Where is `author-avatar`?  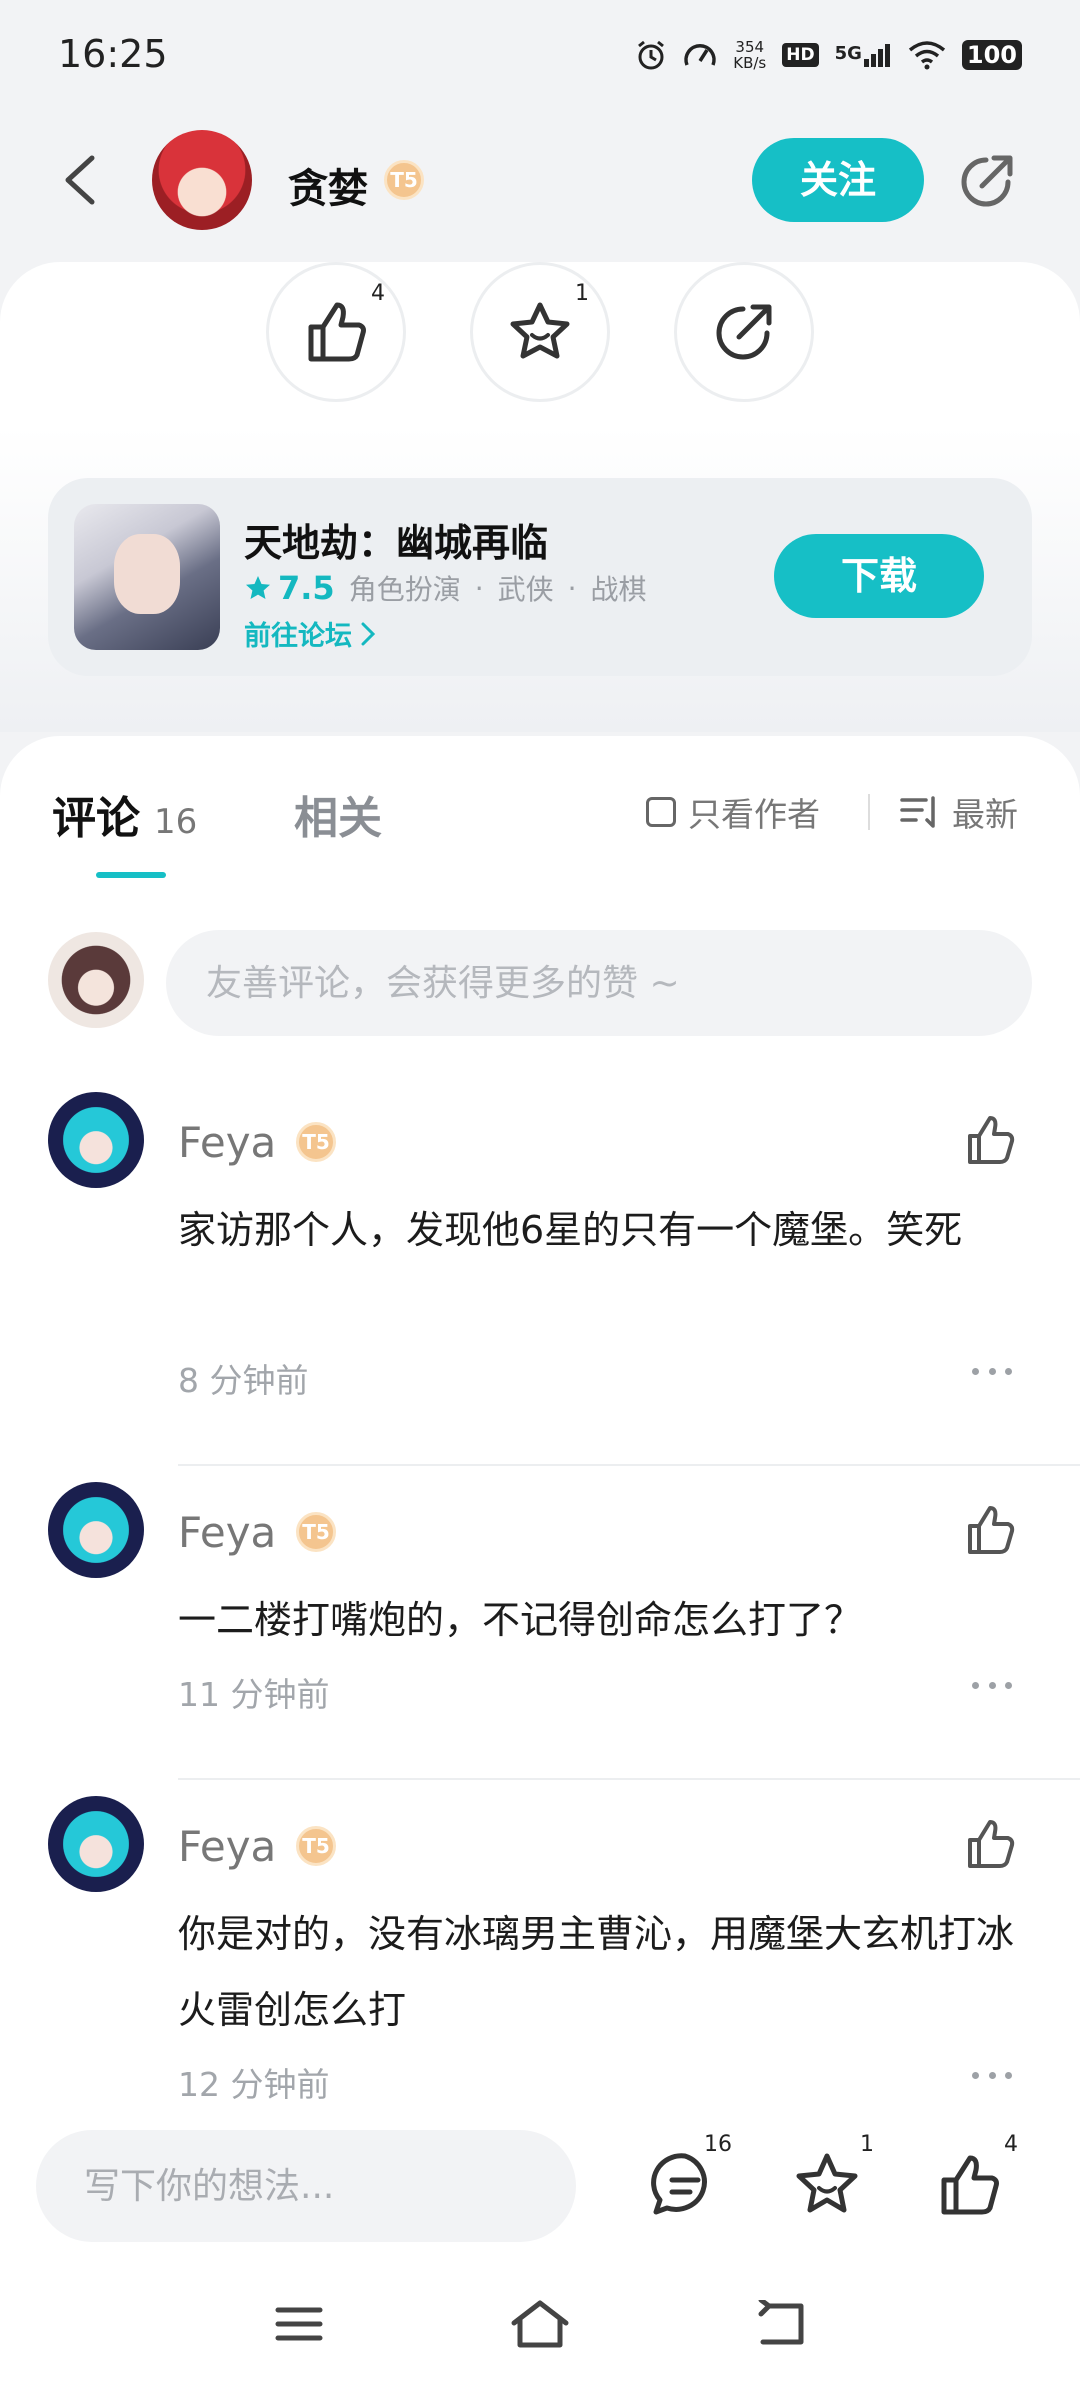
author-avatar is located at coordinates (202, 180).